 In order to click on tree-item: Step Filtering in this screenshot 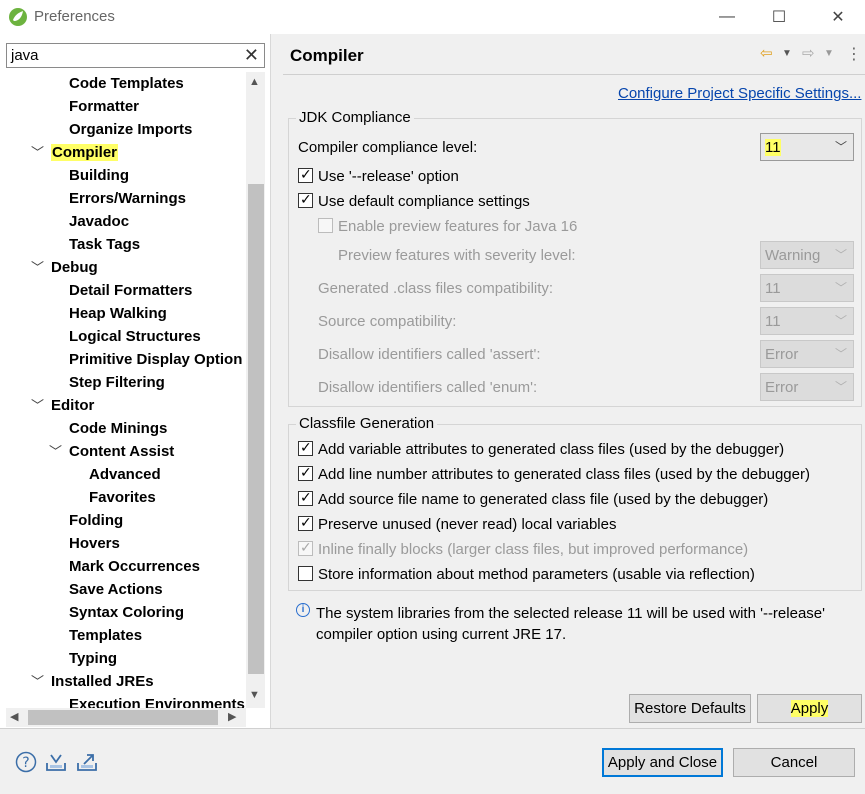, I will do `click(117, 382)`.